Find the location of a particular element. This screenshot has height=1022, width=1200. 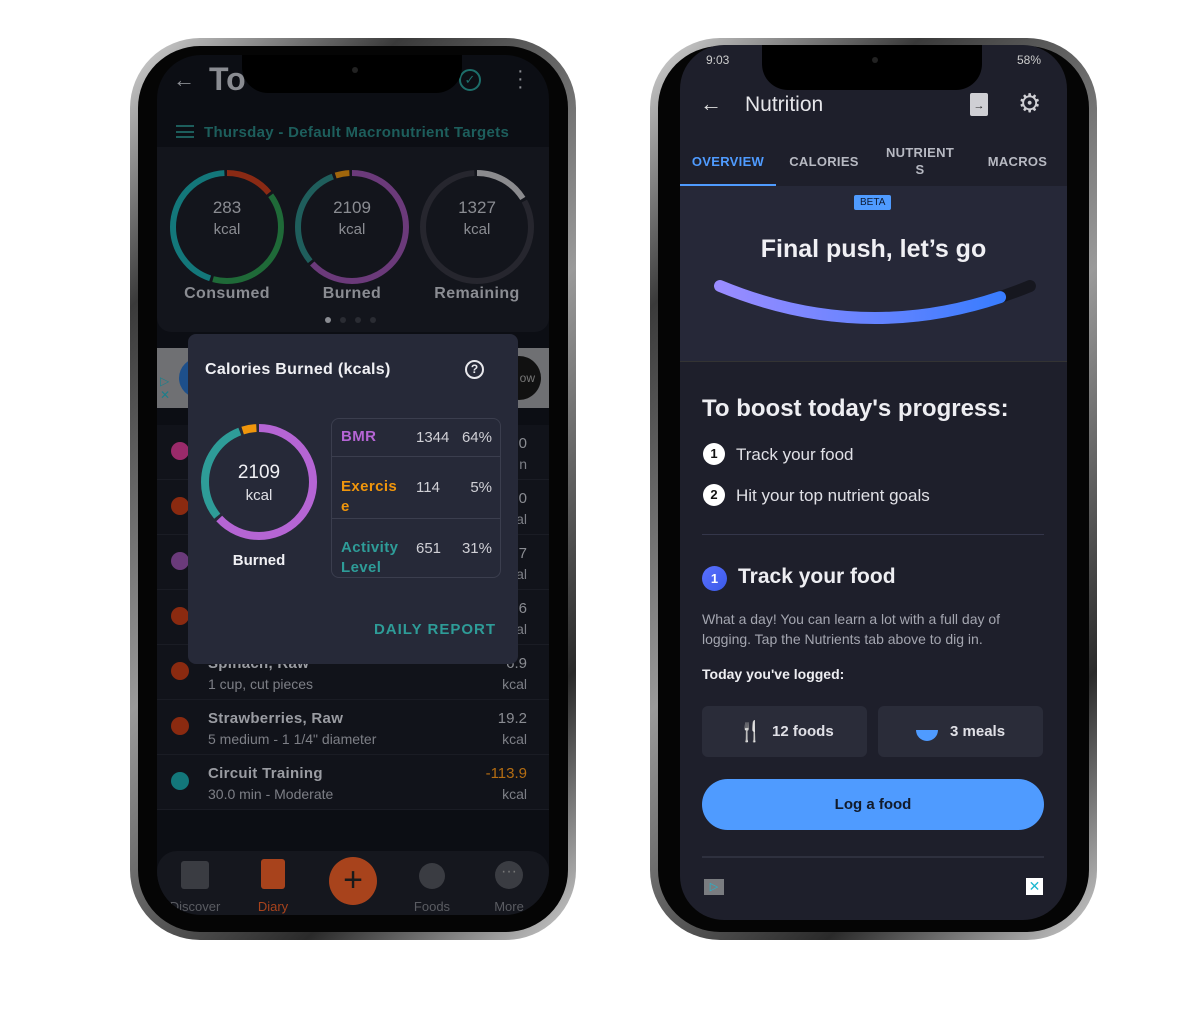

beta-badge: BETA is located at coordinates (873, 202).